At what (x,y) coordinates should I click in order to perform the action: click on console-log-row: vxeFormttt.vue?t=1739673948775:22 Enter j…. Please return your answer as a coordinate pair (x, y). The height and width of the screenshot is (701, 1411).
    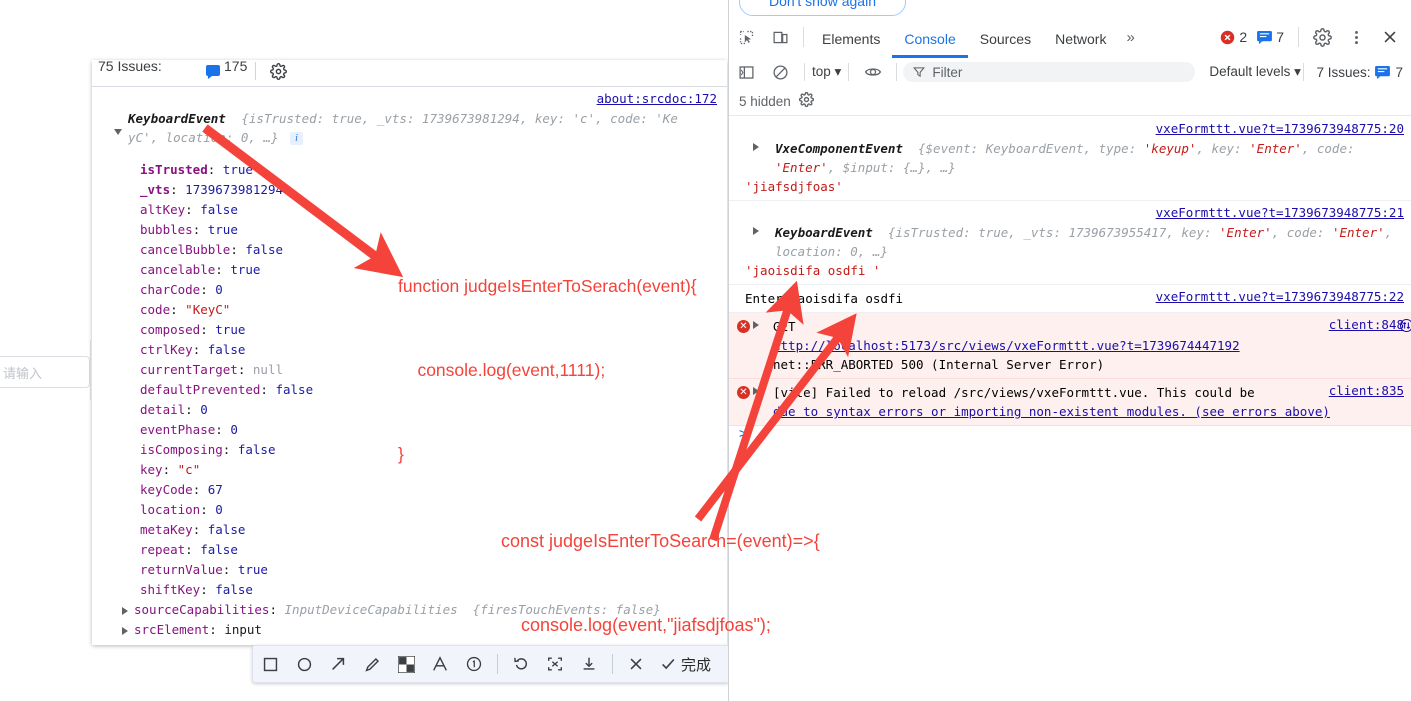
    Looking at the image, I should click on (1070, 299).